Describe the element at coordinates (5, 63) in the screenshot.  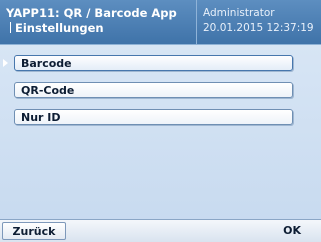
I see `triangle-right-icon` at that location.